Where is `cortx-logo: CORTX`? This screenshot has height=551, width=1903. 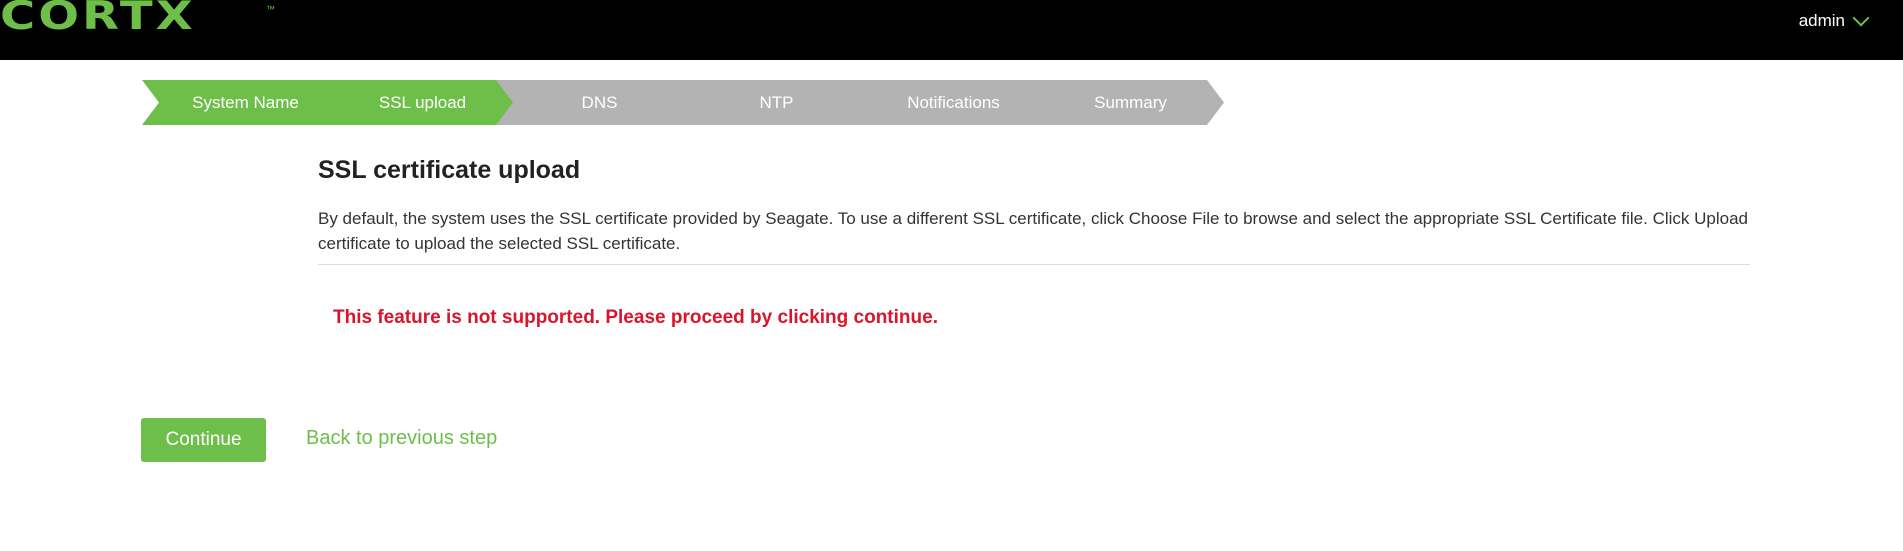 cortx-logo: CORTX is located at coordinates (98, 19).